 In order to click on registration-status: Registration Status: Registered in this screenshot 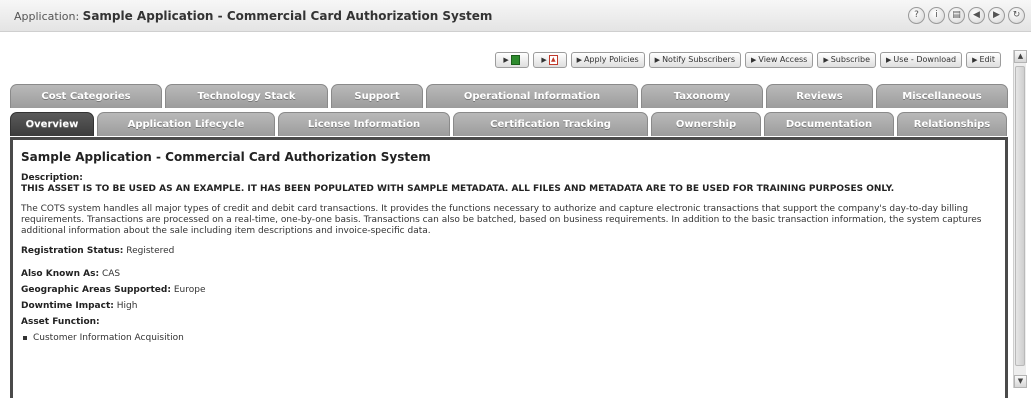, I will do `click(509, 251)`.